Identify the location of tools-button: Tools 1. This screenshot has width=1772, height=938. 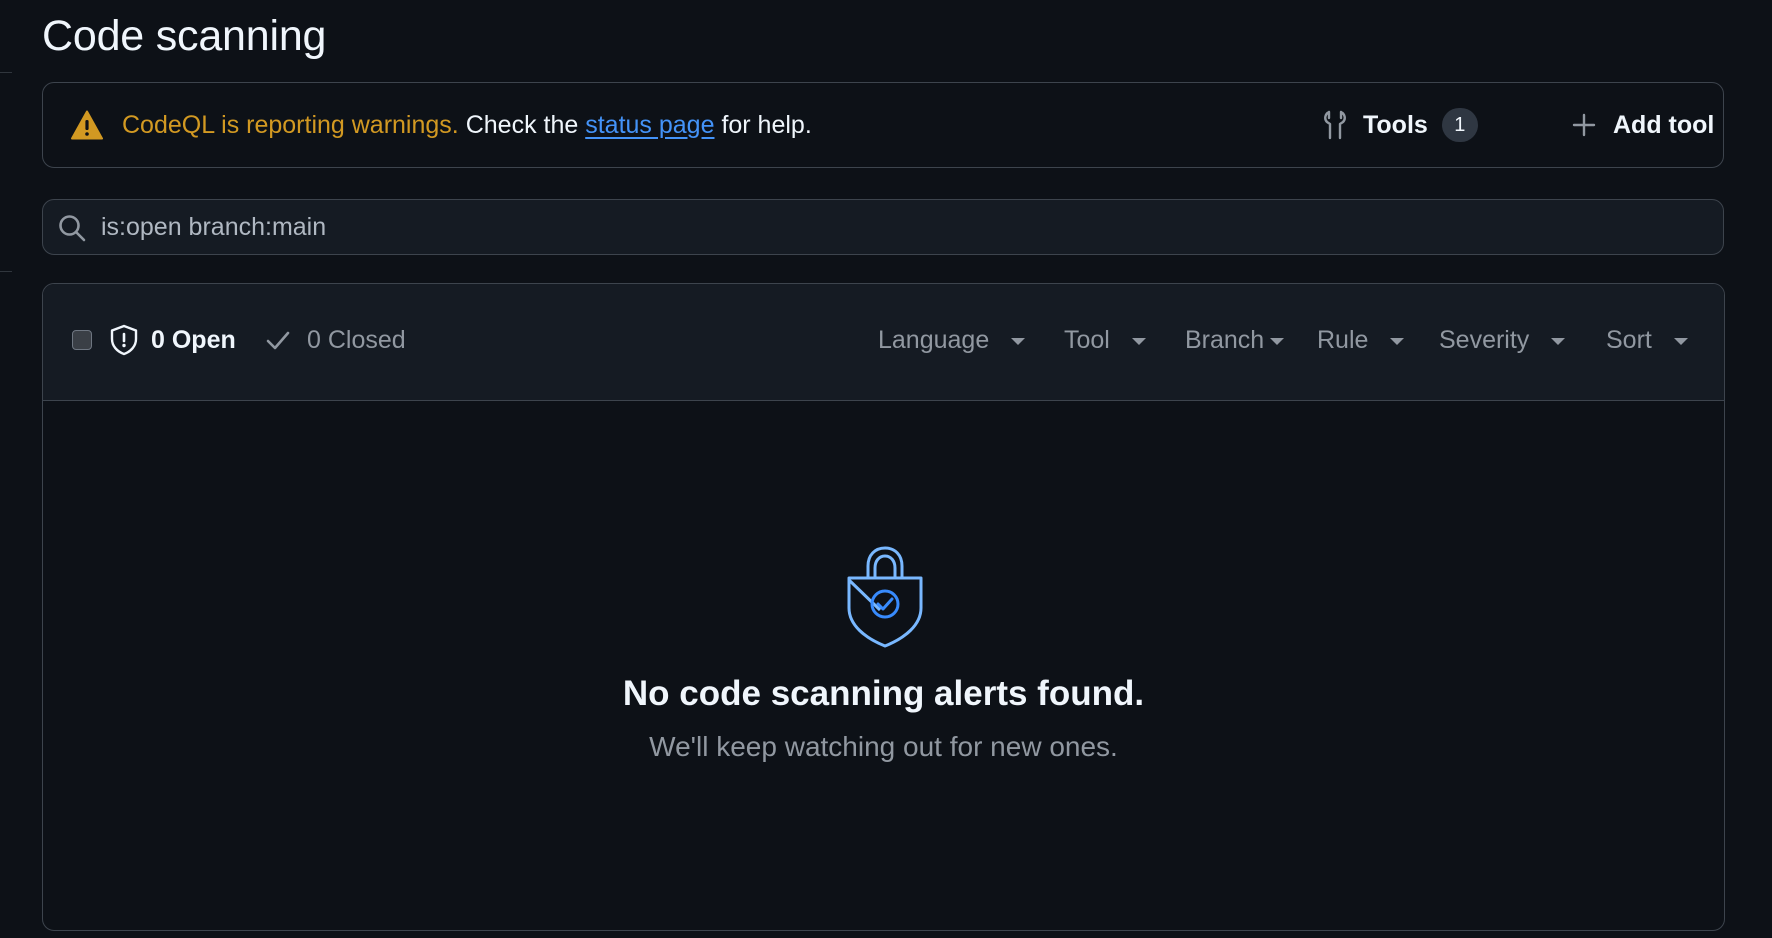
(1399, 125).